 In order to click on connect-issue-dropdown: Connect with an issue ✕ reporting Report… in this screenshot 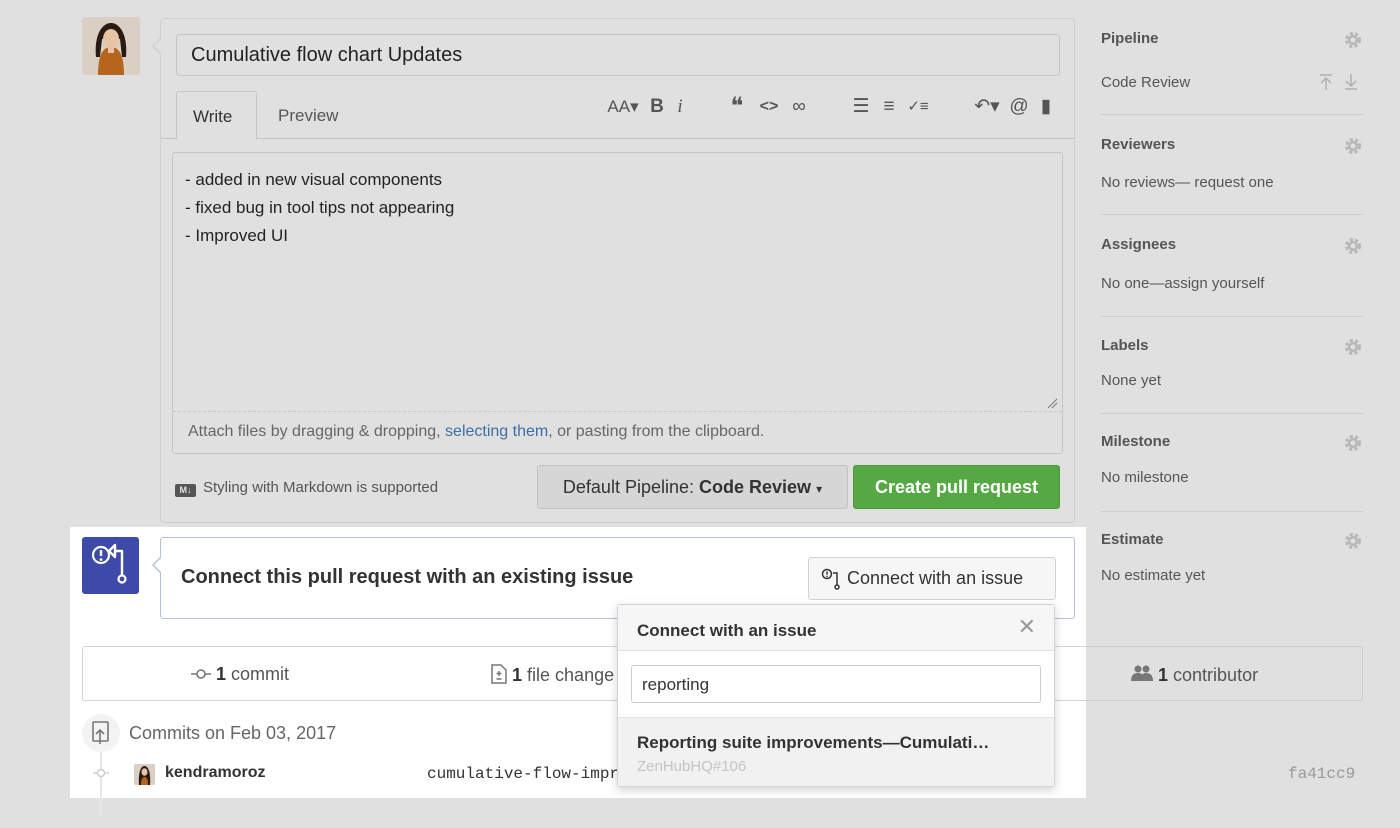, I will do `click(836, 695)`.